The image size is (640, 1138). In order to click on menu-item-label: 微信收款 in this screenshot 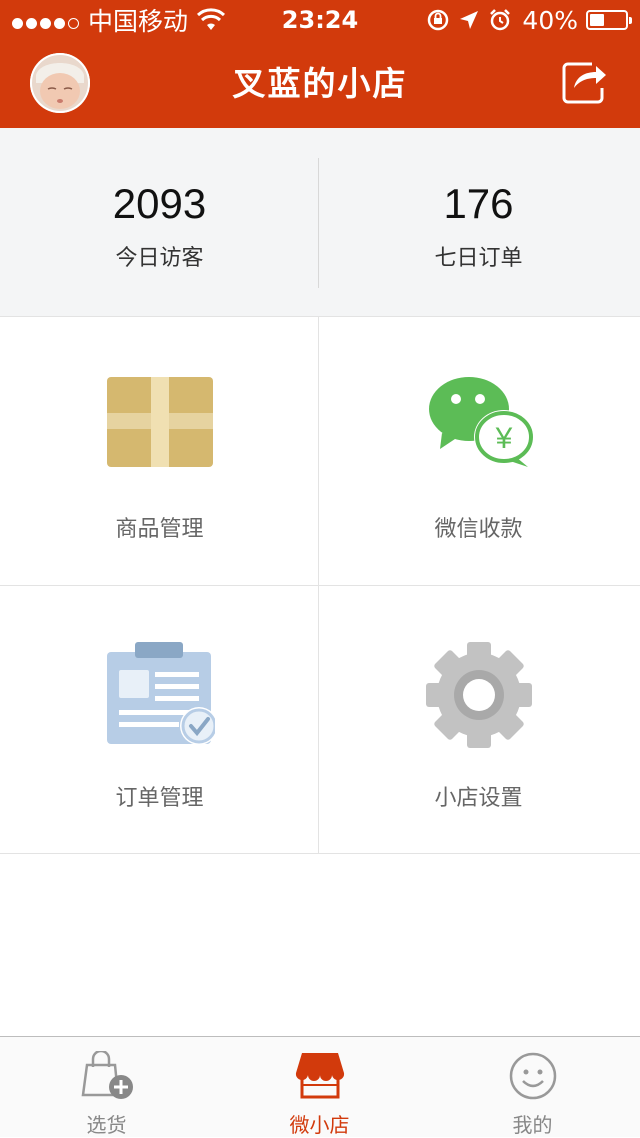, I will do `click(478, 529)`.